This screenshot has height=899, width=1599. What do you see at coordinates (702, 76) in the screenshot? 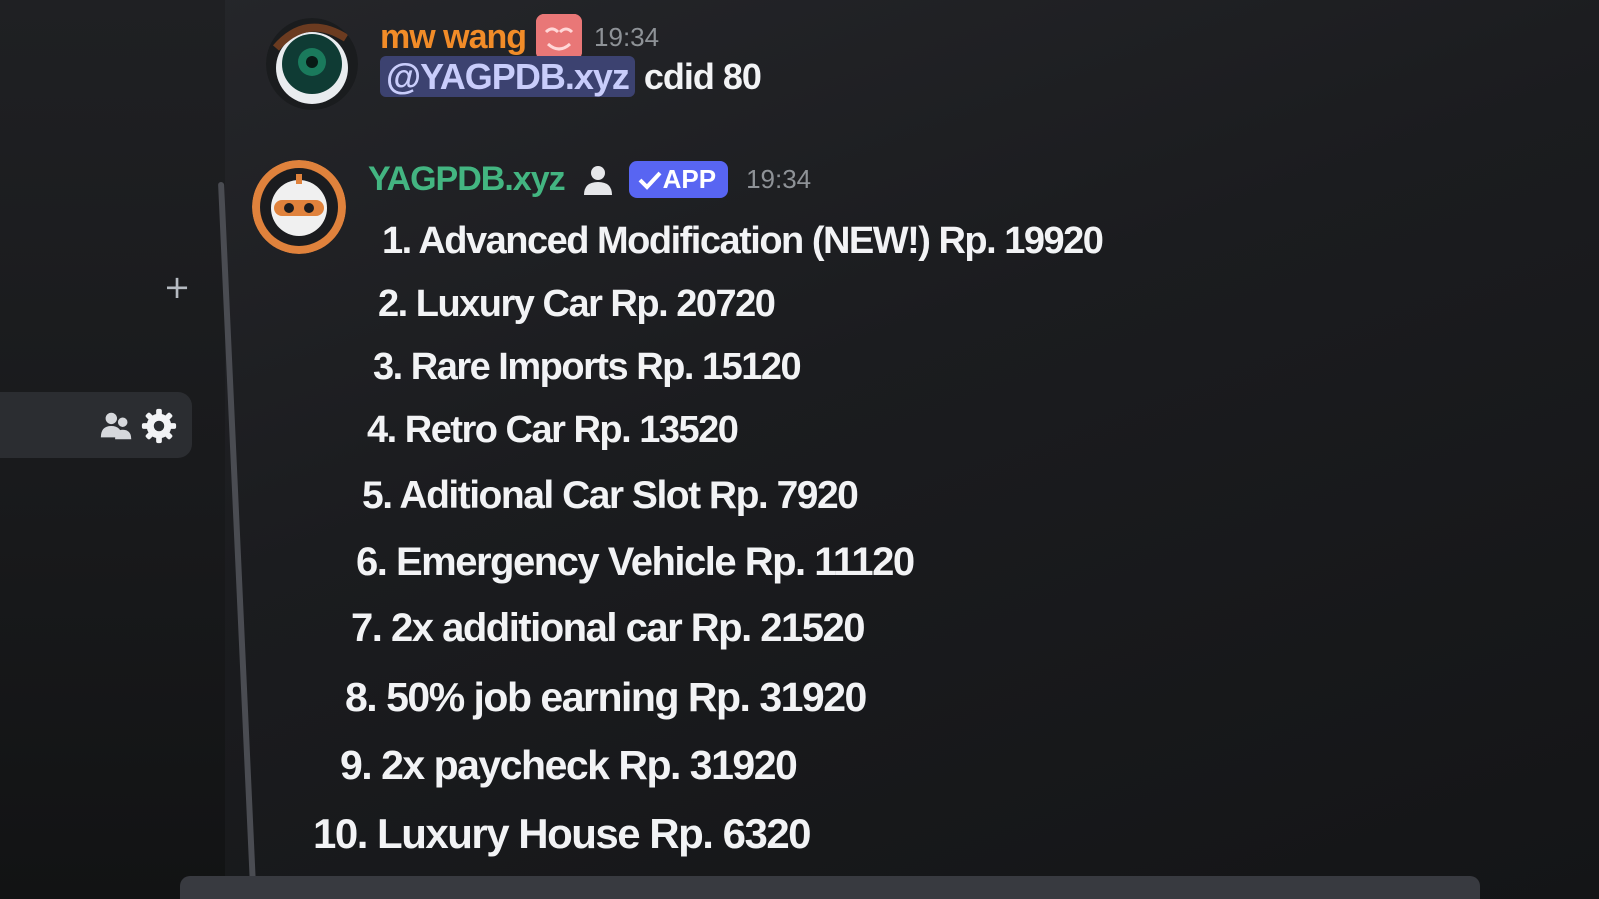
I see `message-text: cdid 80` at bounding box center [702, 76].